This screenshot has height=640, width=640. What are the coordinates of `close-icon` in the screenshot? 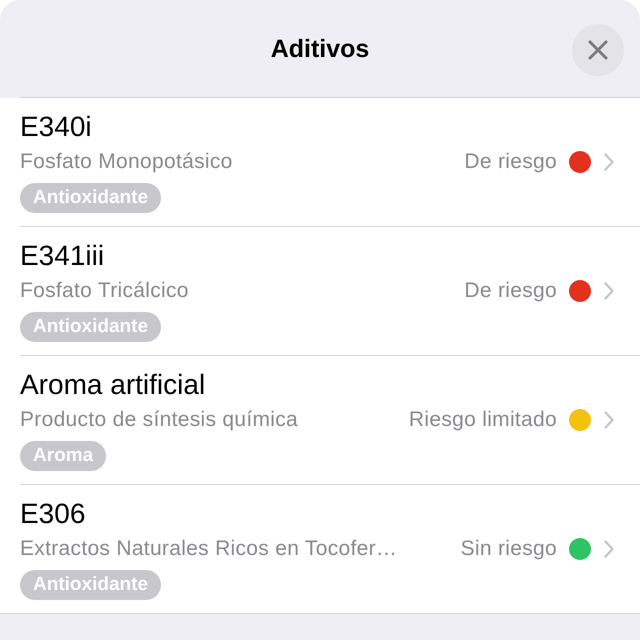 It's located at (598, 50).